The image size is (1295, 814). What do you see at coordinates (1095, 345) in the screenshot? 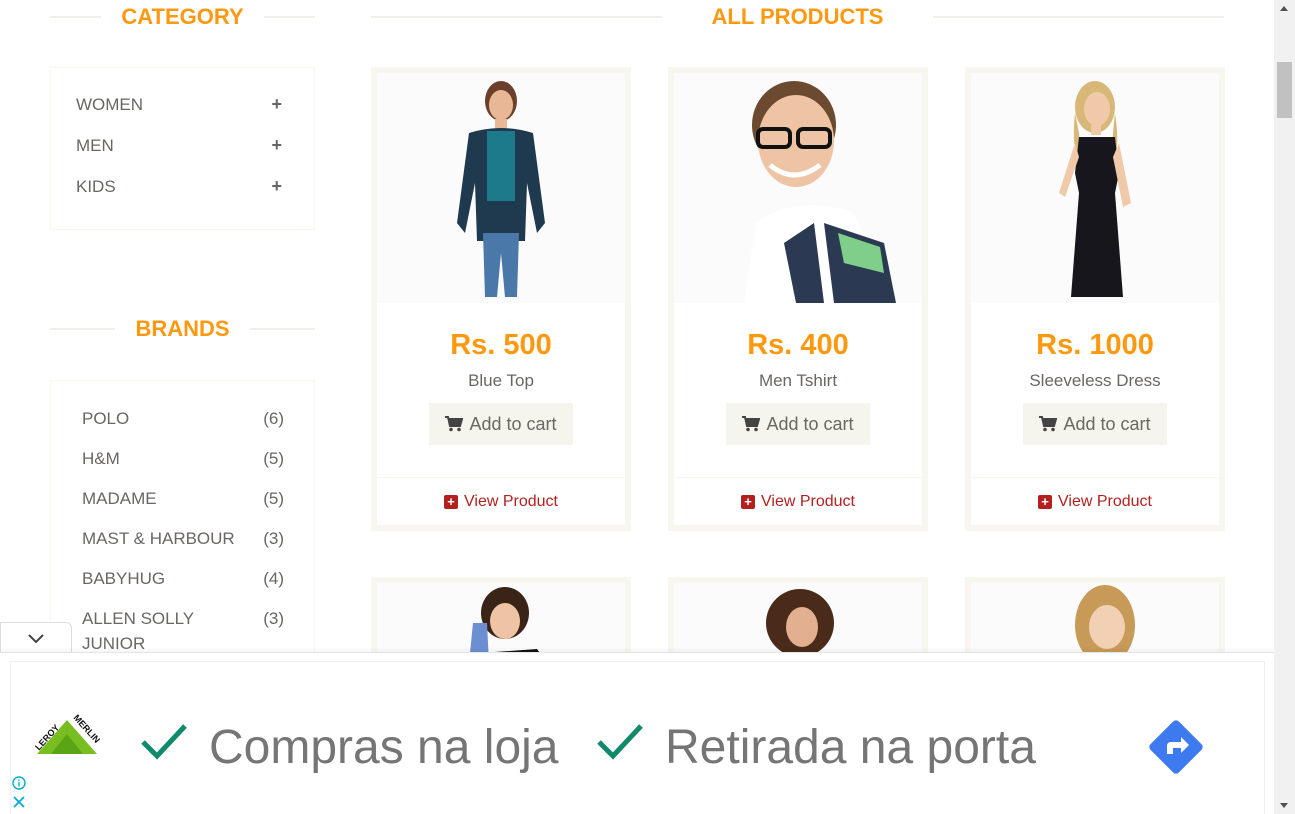
I see `product-price: Rs. 1000` at bounding box center [1095, 345].